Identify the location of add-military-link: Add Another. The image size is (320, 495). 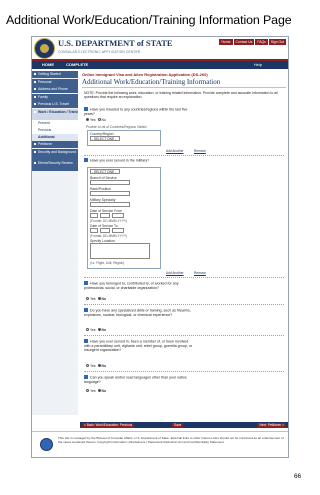
(175, 273).